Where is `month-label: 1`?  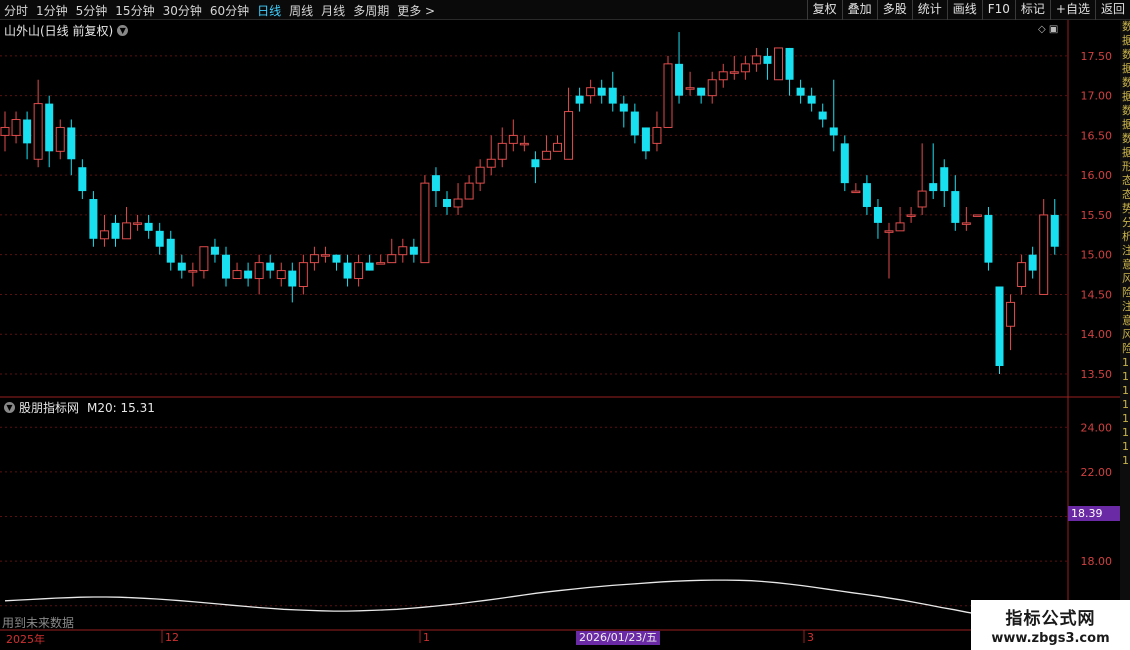 month-label: 1 is located at coordinates (426, 637).